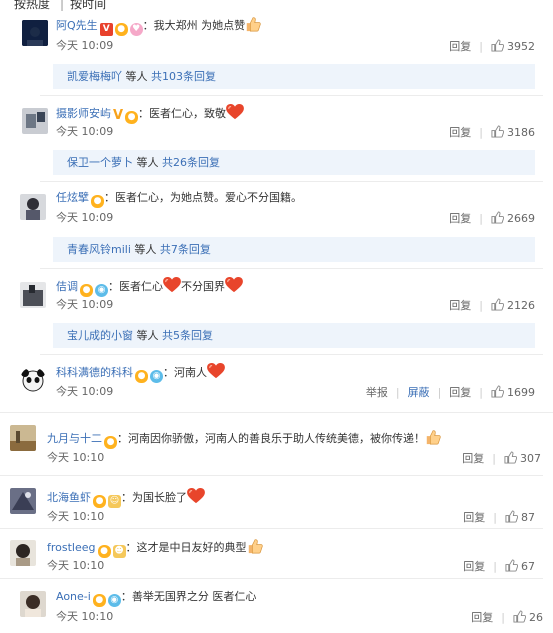  Describe the element at coordinates (521, 305) in the screenshot. I see `like-count: 2126` at that location.